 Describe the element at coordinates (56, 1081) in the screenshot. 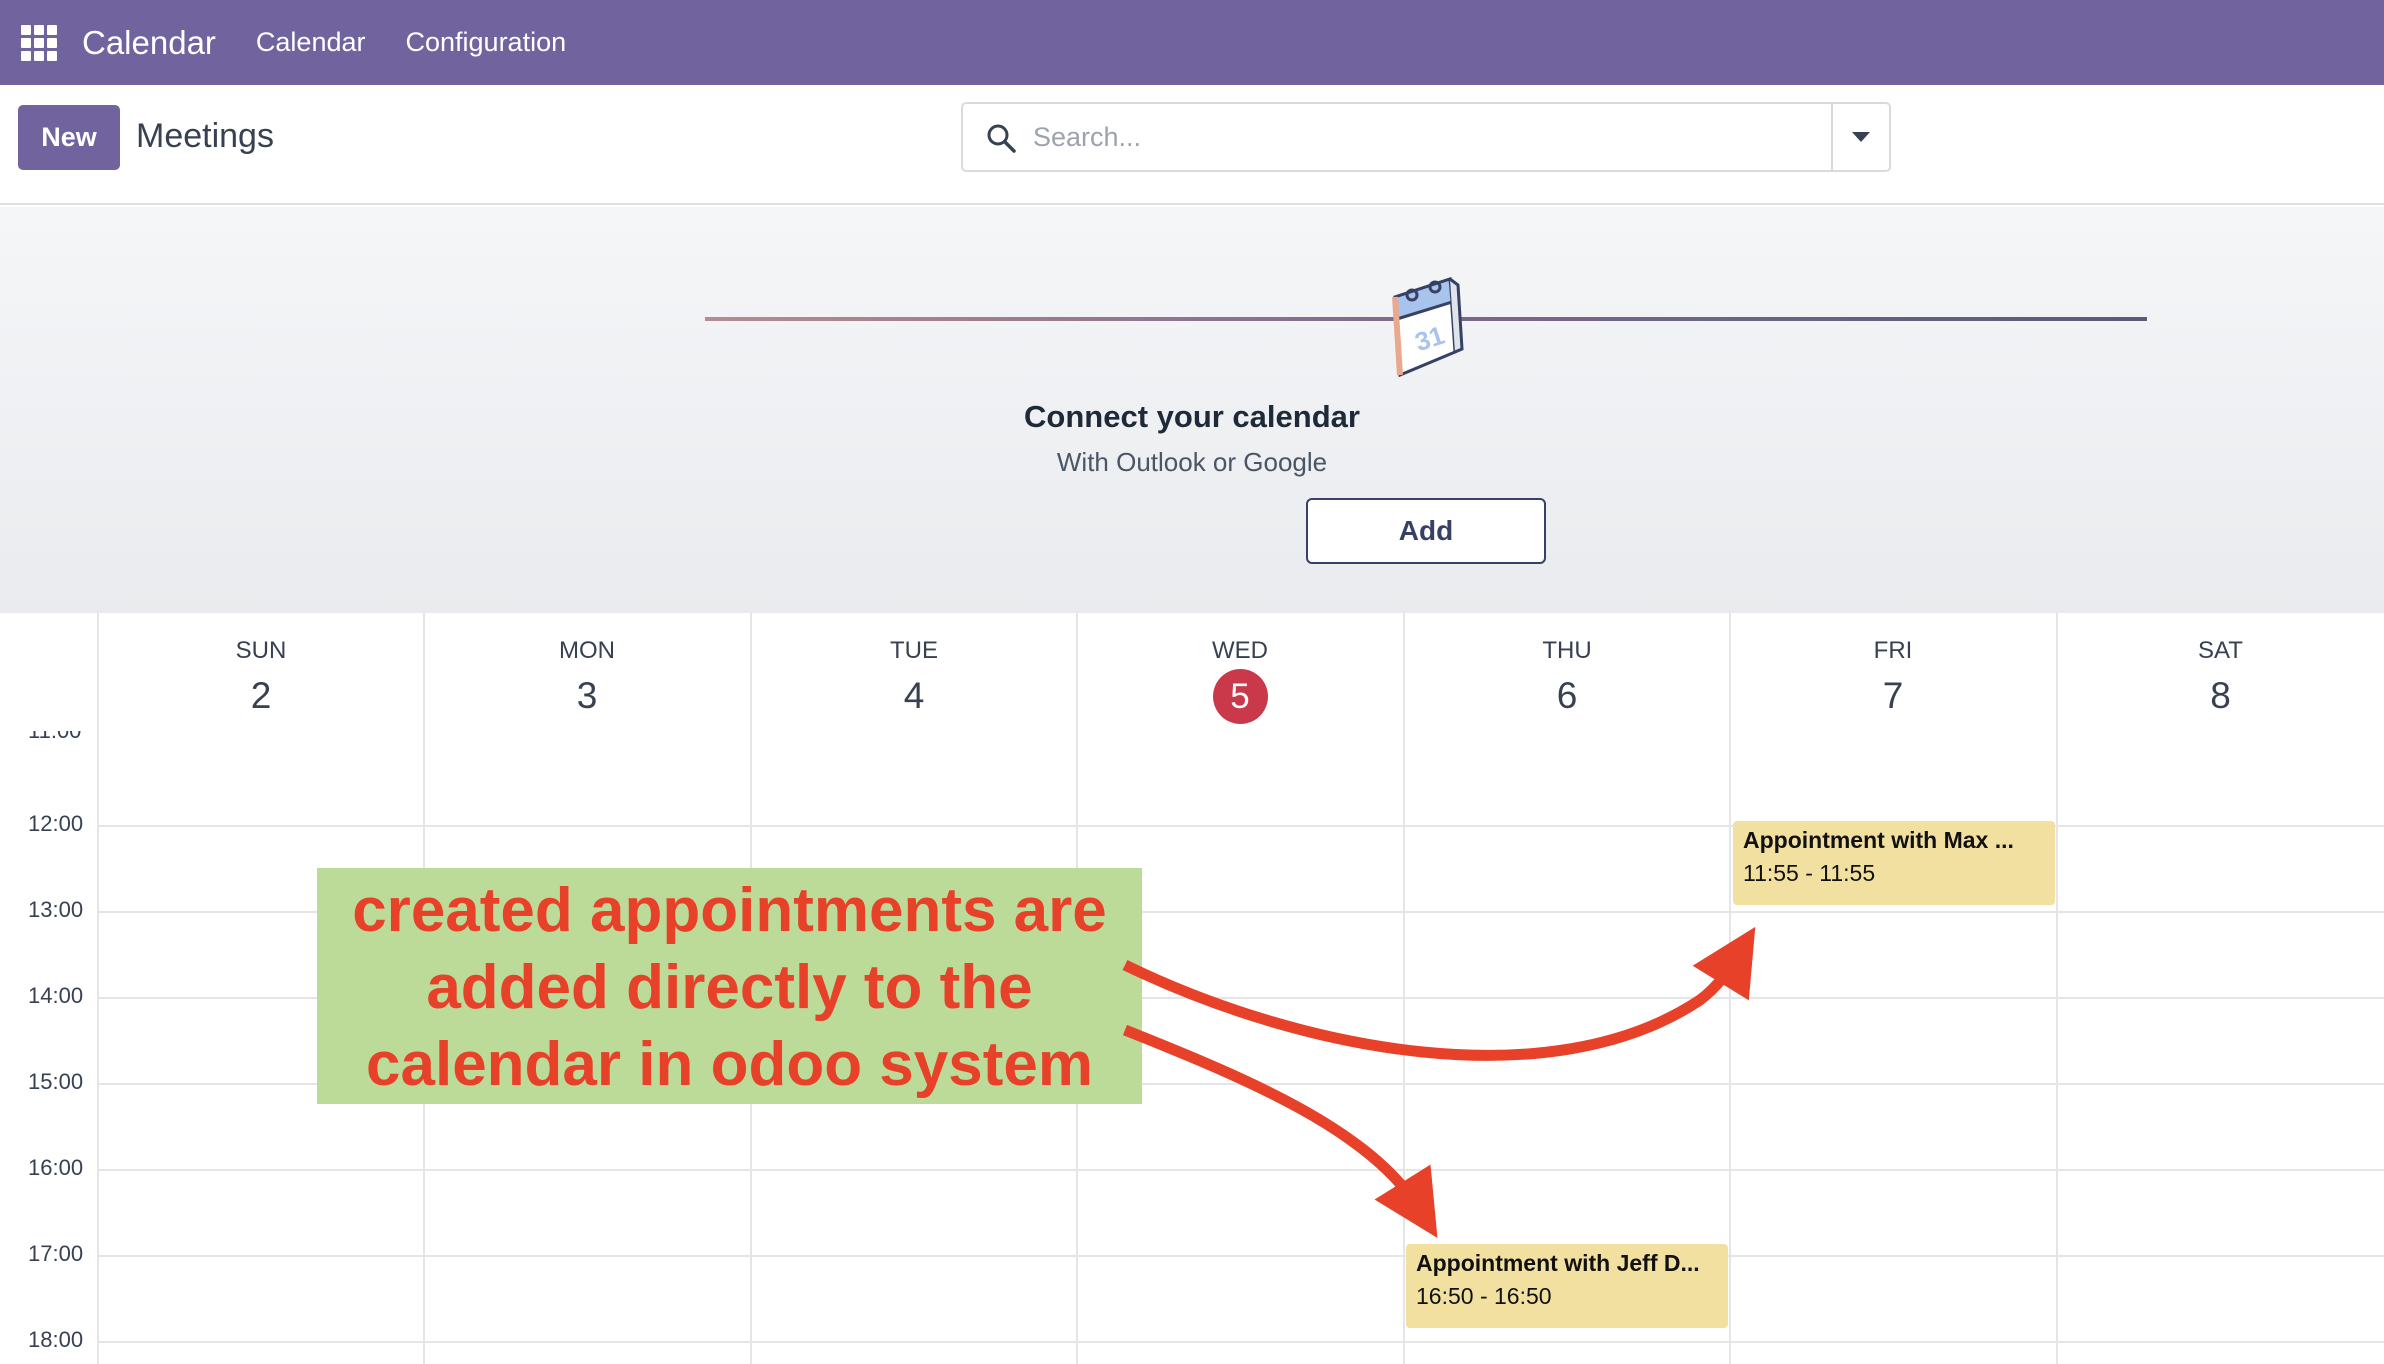

I see `time-label: 15:00` at that location.